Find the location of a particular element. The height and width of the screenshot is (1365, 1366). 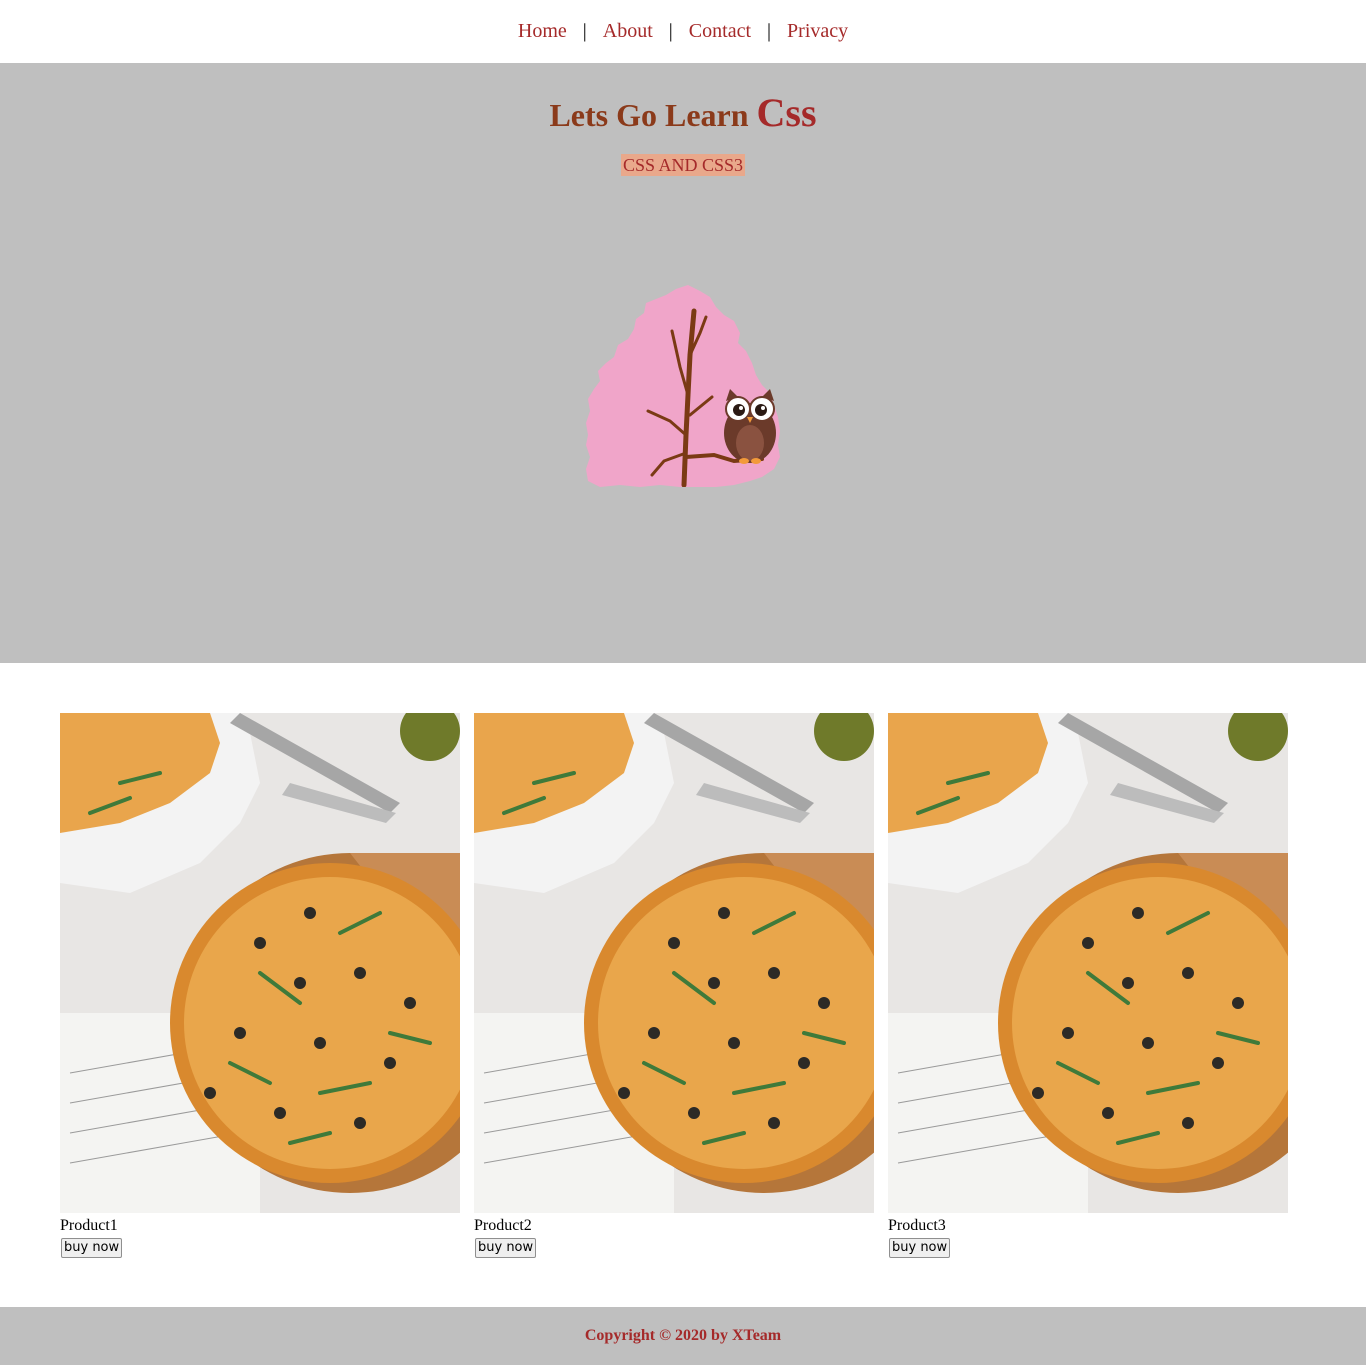

product-name: Product1 is located at coordinates (89, 1225).